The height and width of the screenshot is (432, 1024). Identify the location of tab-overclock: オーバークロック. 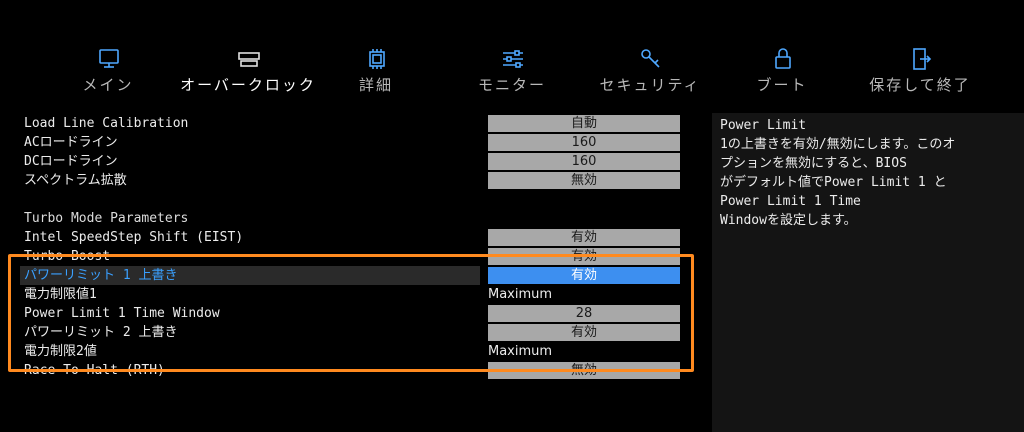
(247, 70).